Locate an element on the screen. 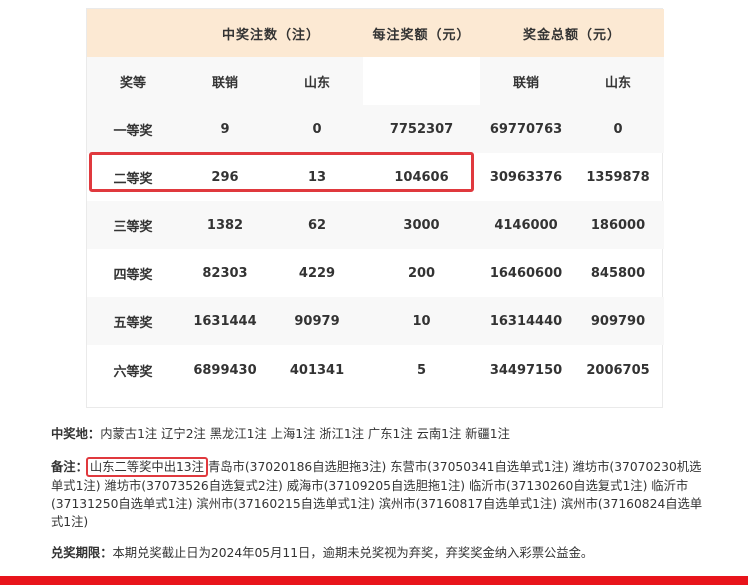 The image size is (748, 585). table-row: 四等奖 82303 4229 200 16460600 845800 is located at coordinates (375, 273).